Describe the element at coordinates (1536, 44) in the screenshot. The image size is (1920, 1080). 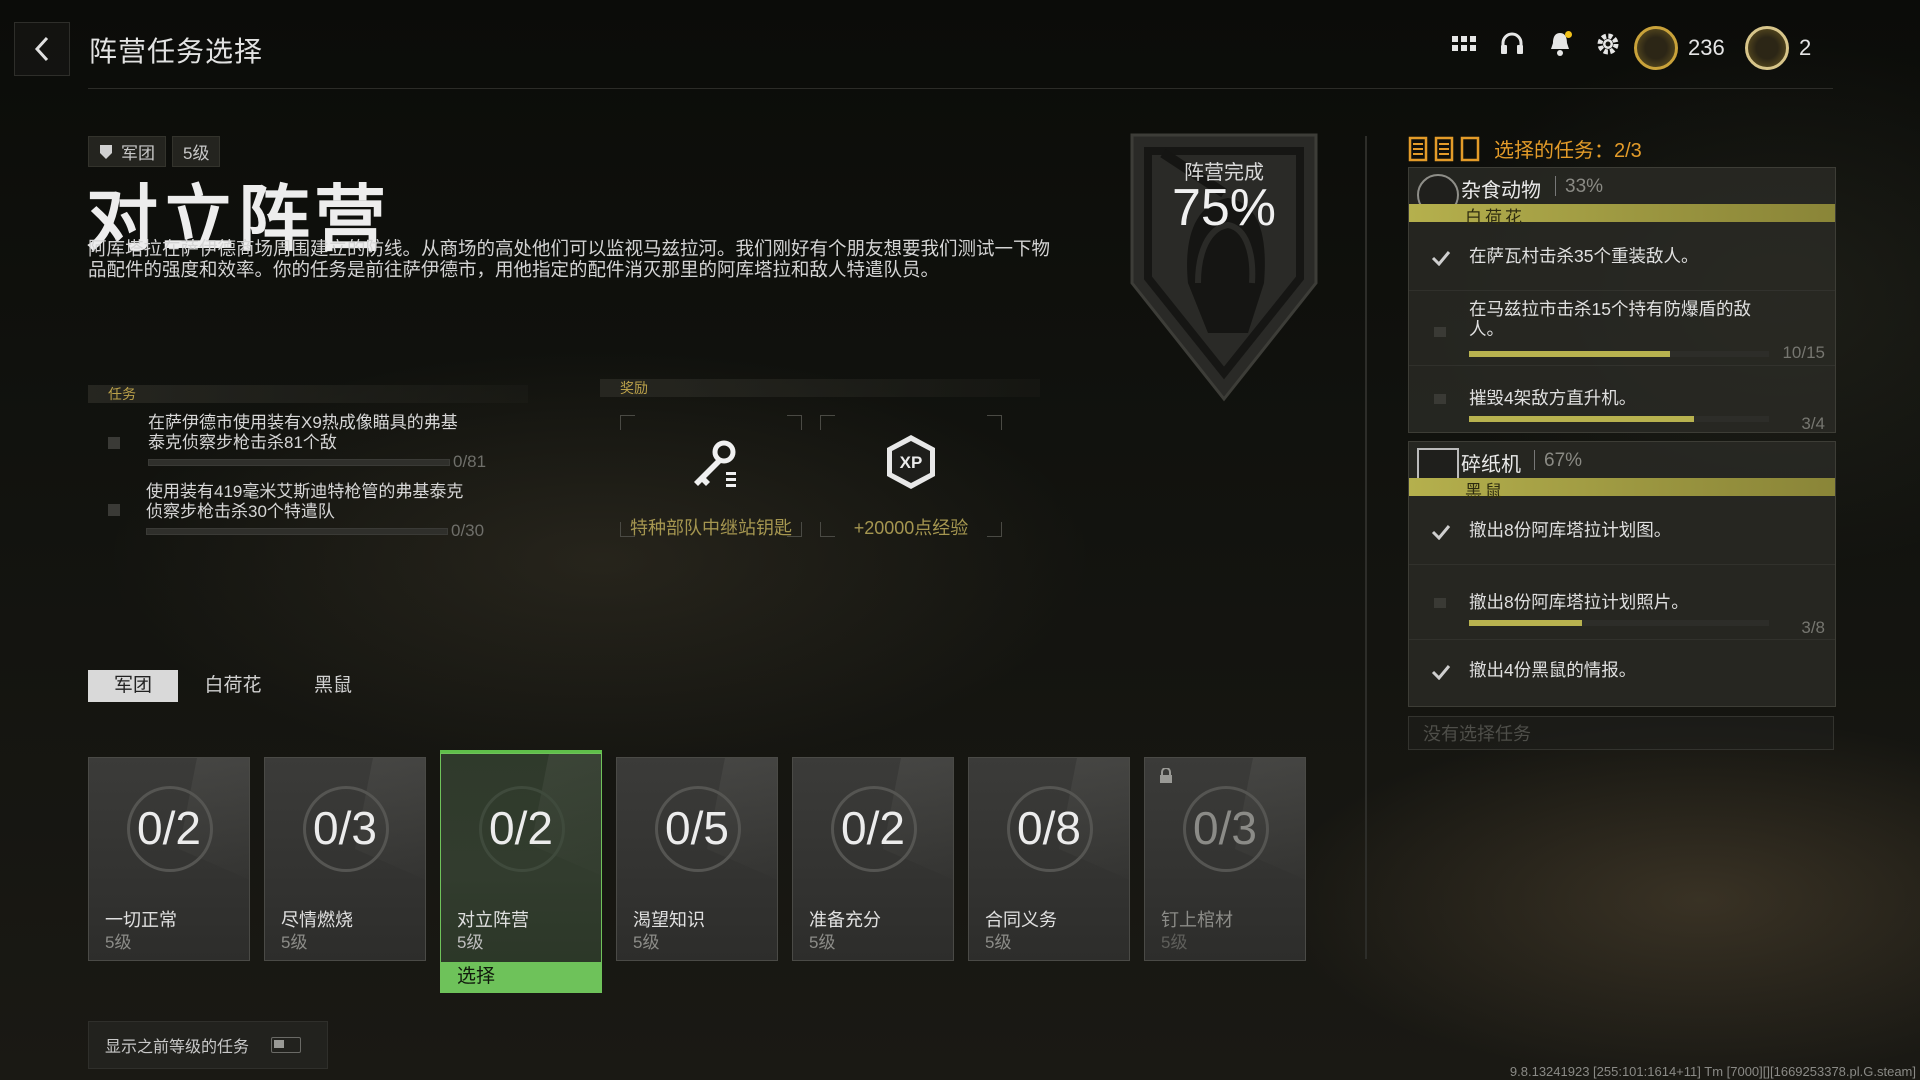
I see `top-icon-bar` at that location.